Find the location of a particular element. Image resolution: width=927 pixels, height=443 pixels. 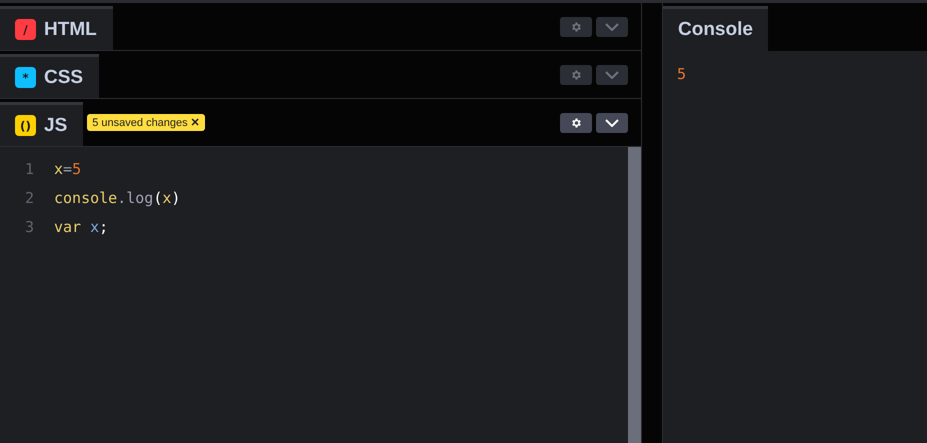

line-number: 2 is located at coordinates (29, 197).